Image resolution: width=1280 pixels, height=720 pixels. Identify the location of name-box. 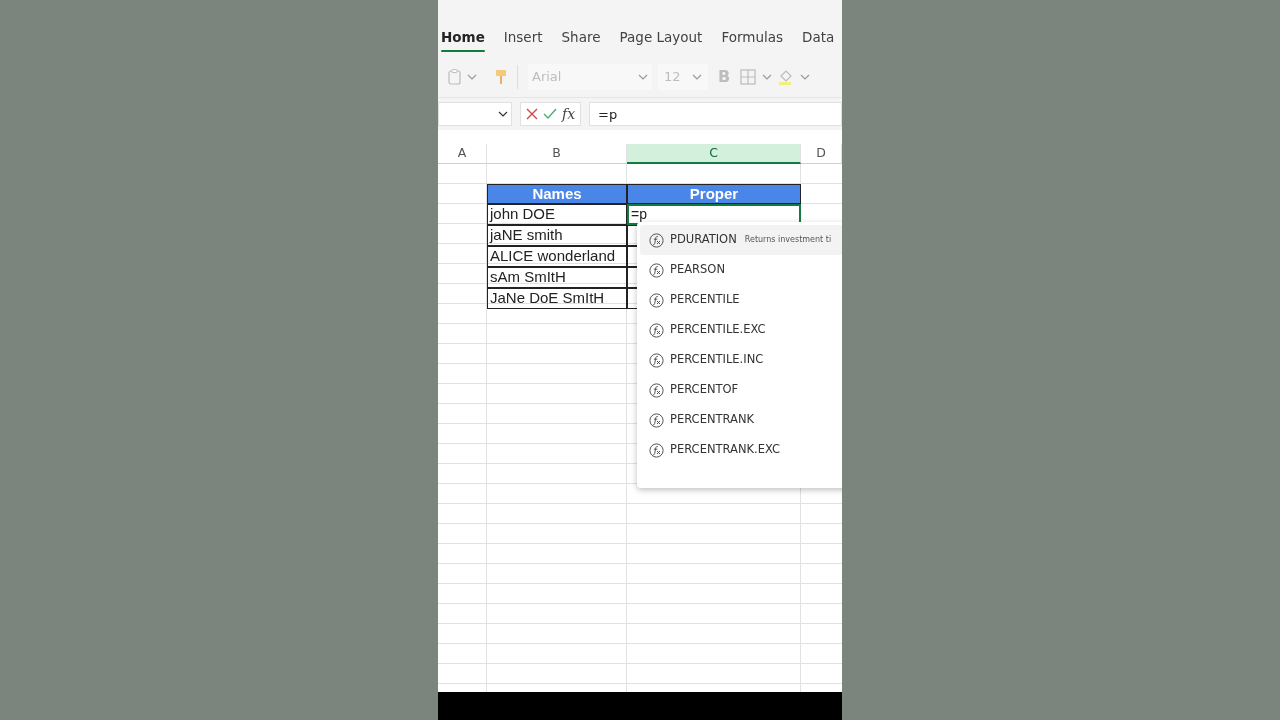
(475, 114).